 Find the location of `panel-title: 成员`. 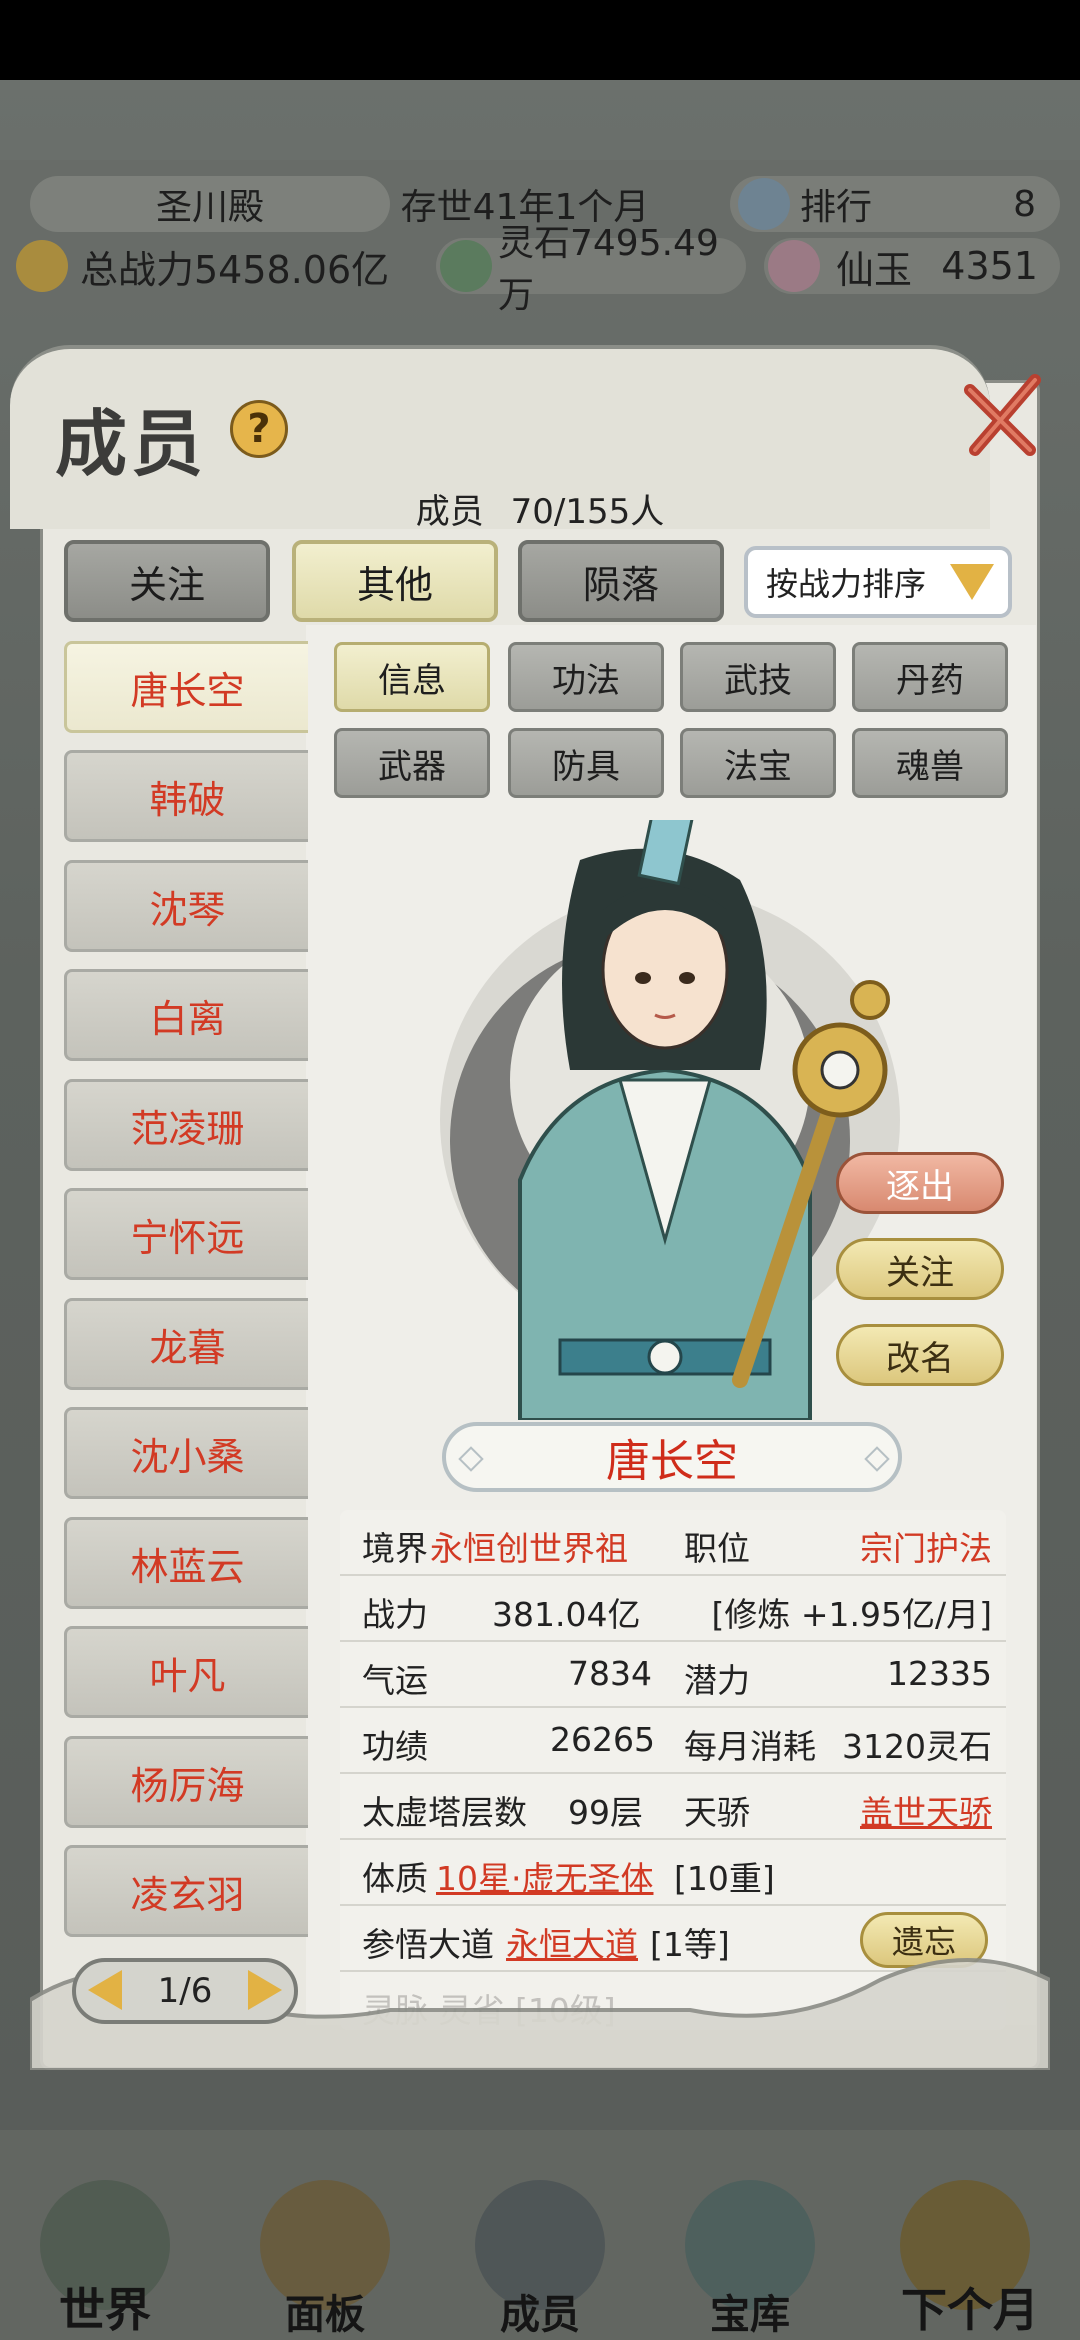

panel-title: 成员 is located at coordinates (131, 443).